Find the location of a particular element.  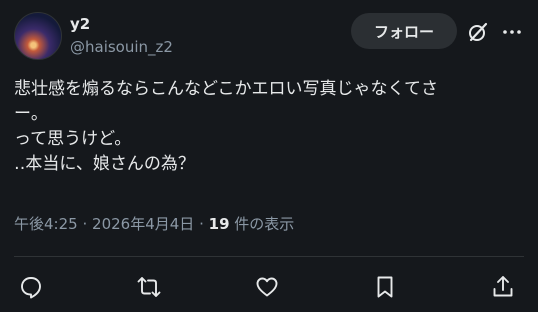

tweet-date: 2026年4月4日 is located at coordinates (143, 224).